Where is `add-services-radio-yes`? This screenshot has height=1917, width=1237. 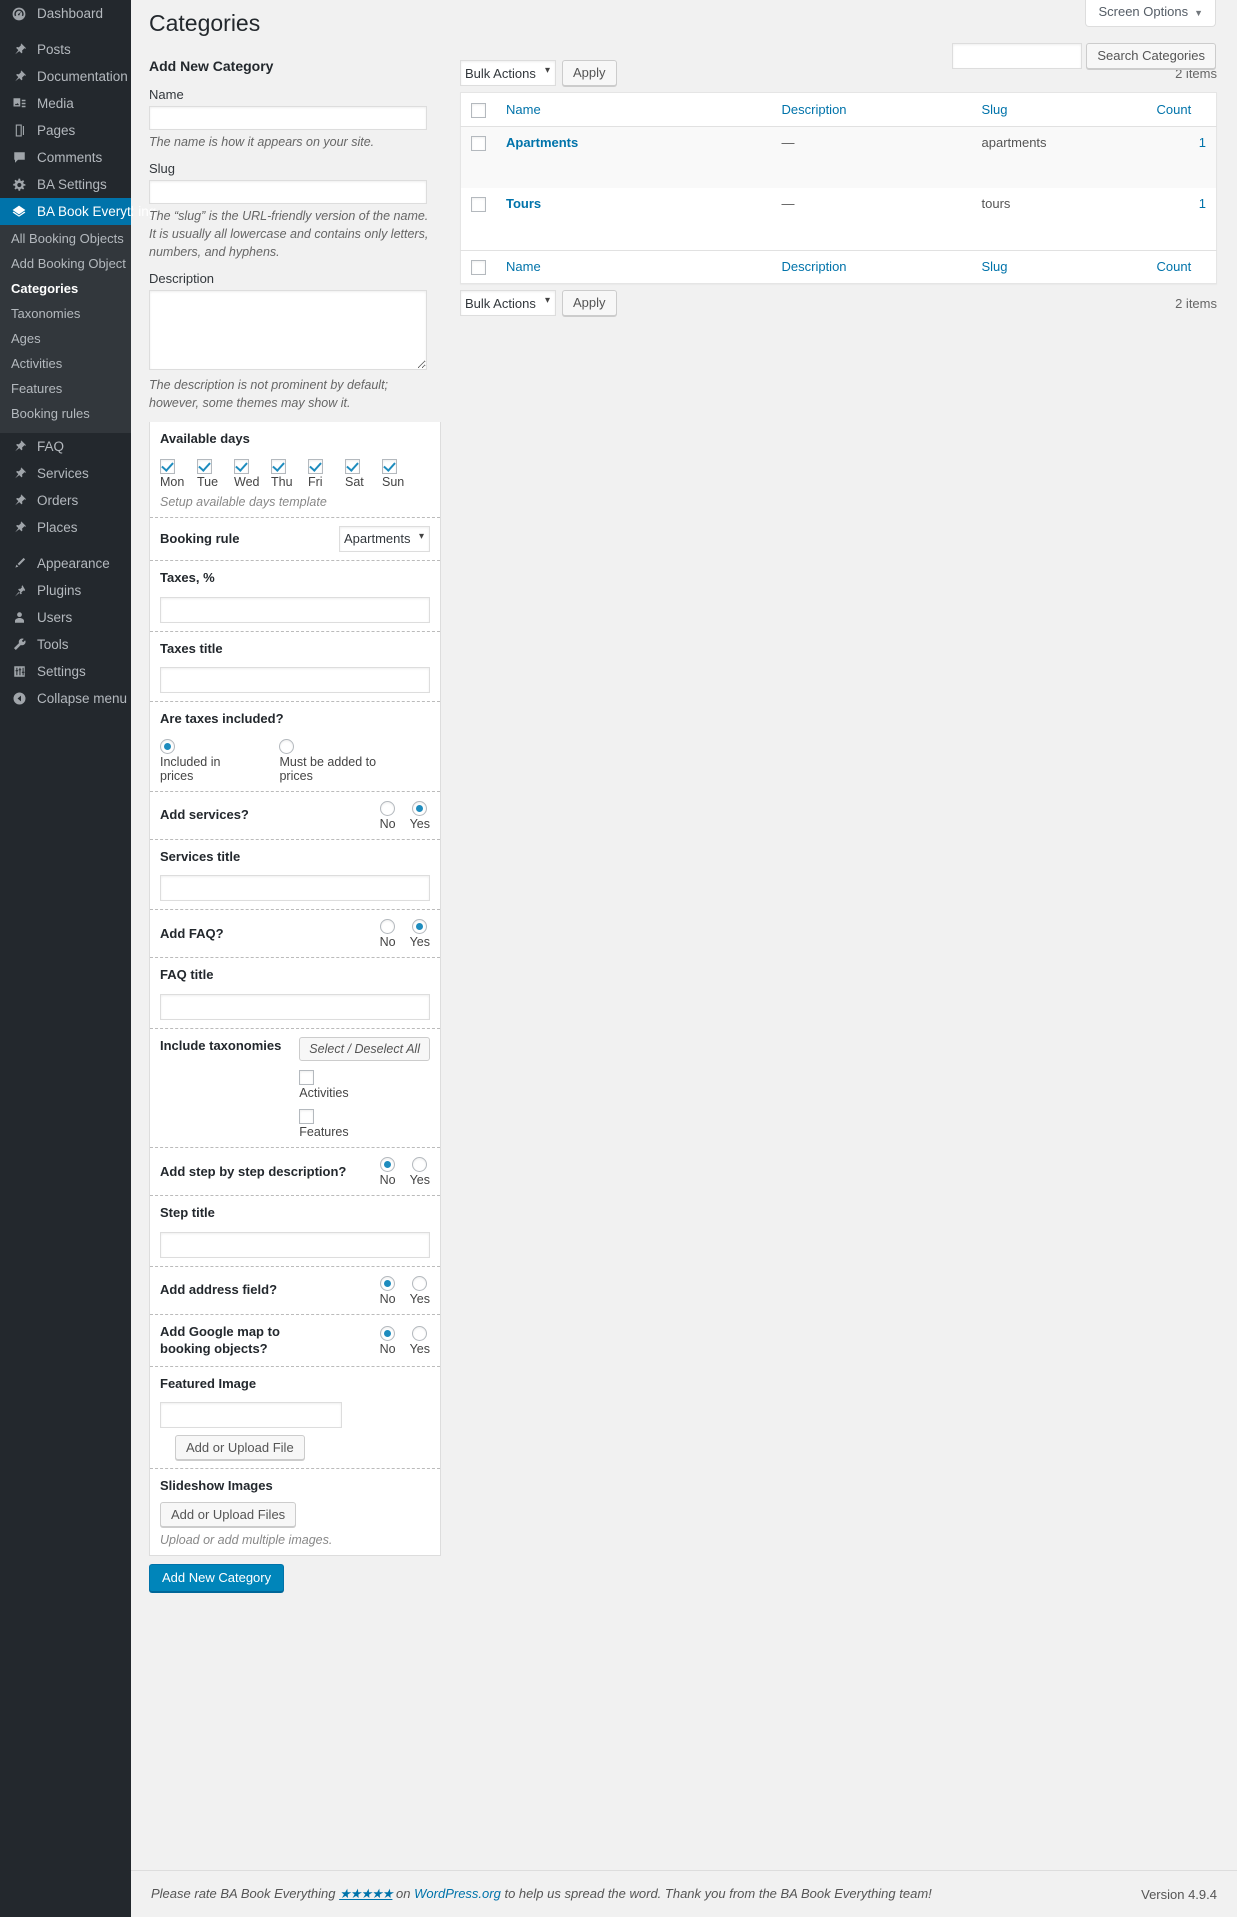 add-services-radio-yes is located at coordinates (420, 808).